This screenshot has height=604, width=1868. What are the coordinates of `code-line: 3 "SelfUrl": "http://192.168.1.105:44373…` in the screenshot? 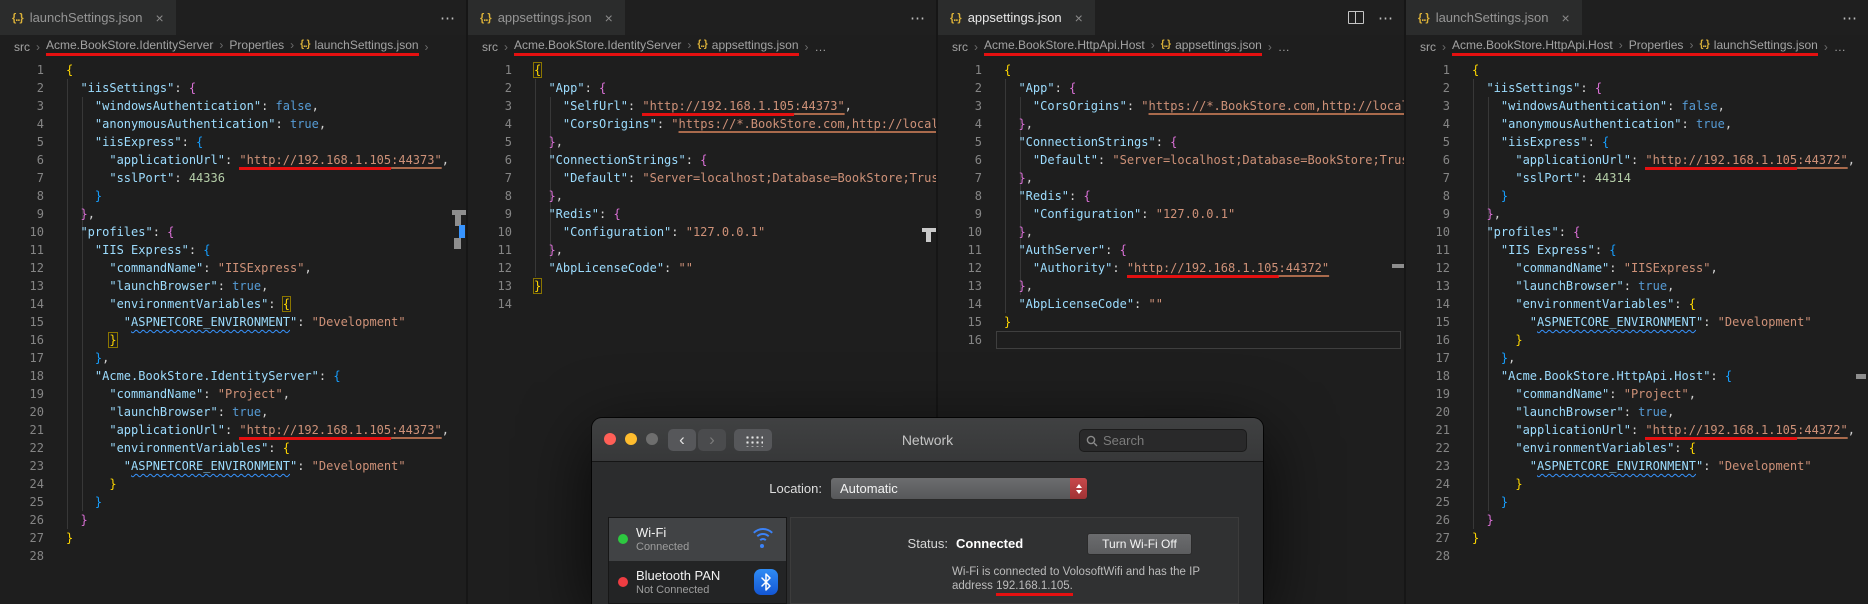 It's located at (702, 106).